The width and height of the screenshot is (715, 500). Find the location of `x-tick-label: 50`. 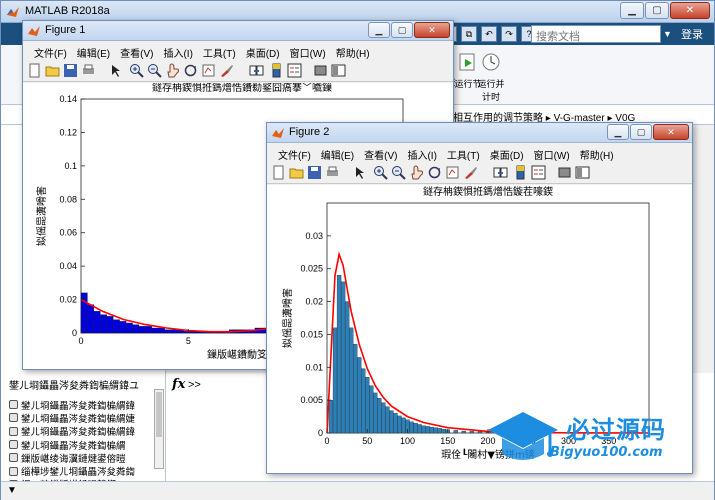

x-tick-label: 50 is located at coordinates (367, 441).